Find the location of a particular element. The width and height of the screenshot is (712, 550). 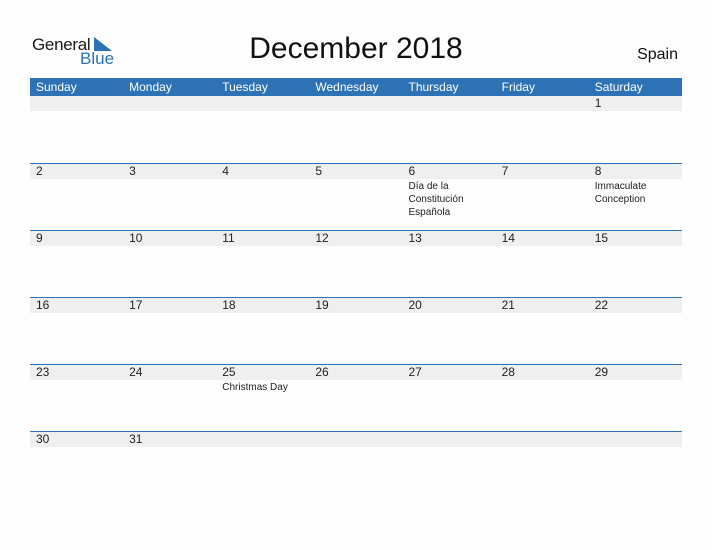

day-cell: 6 Día de la Constitución Española is located at coordinates (449, 191).